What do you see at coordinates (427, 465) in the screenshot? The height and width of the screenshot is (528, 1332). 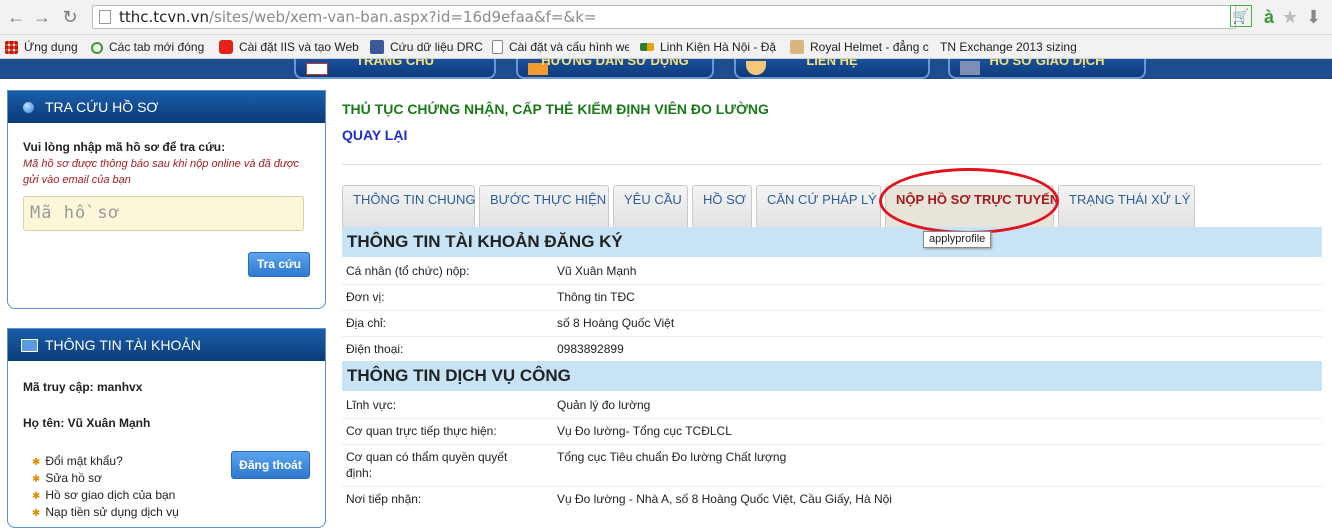 I see `row-key: Cơ quan có thẩm quyền quyết định:` at bounding box center [427, 465].